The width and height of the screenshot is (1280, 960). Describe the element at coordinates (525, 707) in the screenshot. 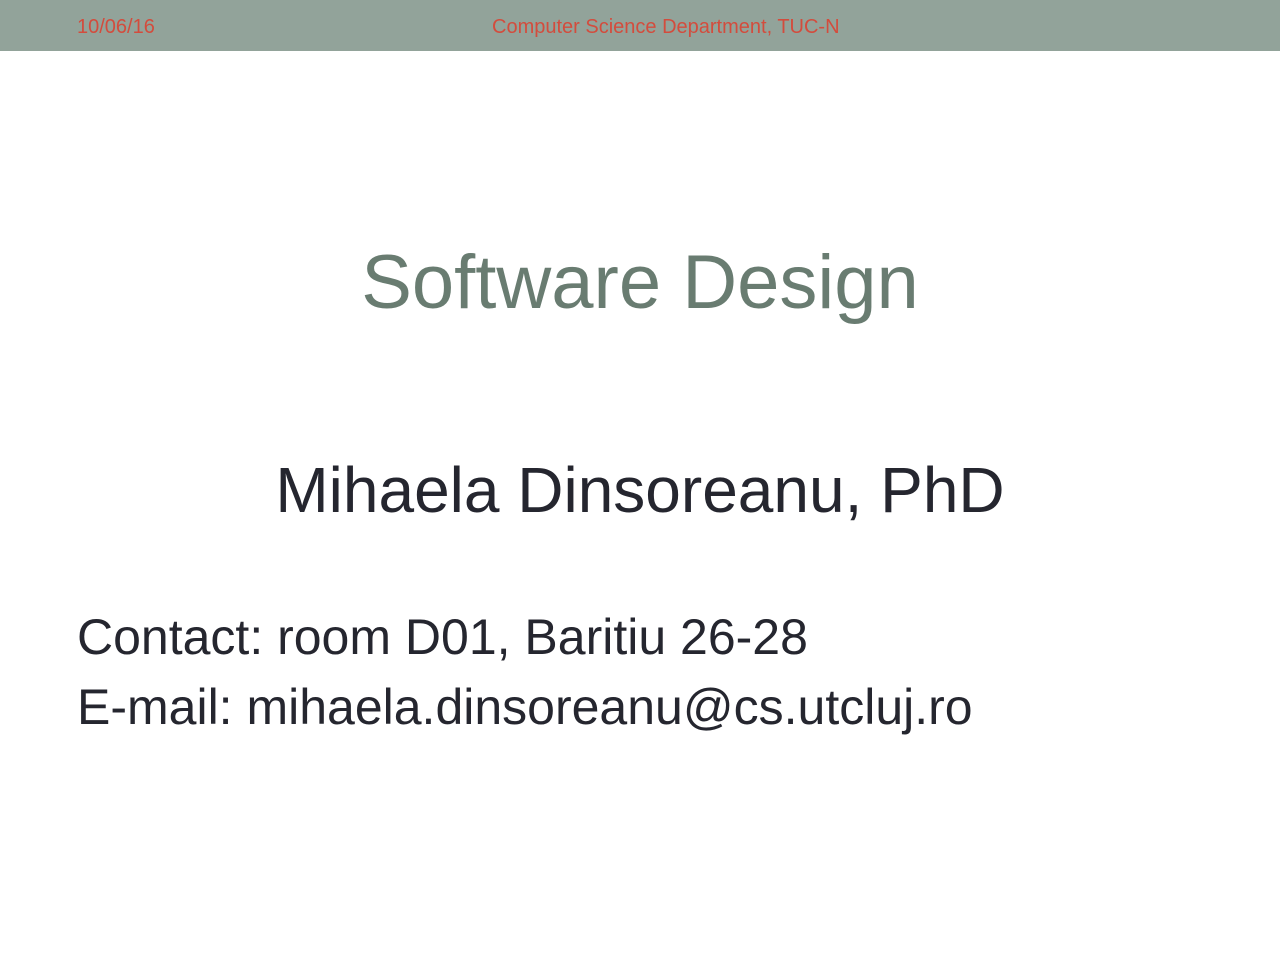

I see `contact-email: E-mail: mihaela.dinsoreanu@cs.utcluj.ro` at that location.